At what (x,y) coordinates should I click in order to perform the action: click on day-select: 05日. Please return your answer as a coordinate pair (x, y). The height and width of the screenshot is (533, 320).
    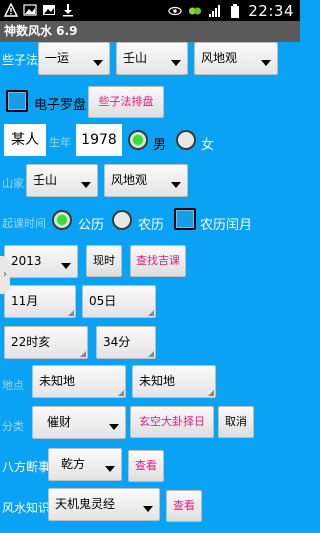
    Looking at the image, I should click on (119, 301).